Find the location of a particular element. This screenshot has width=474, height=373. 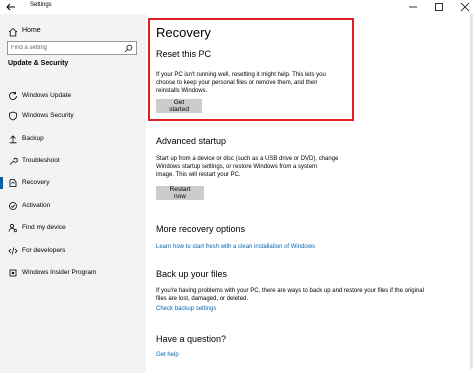

insider-icon is located at coordinates (13, 273).